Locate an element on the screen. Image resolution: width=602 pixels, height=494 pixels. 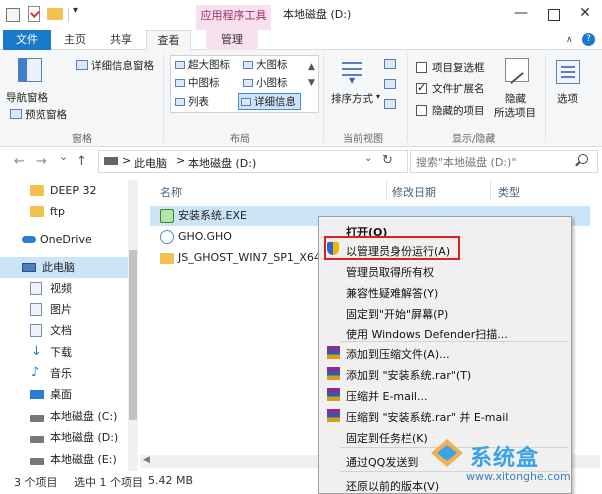
menu-item-pin-to-start: 固定到"开始"屏幕(P) is located at coordinates (397, 314).